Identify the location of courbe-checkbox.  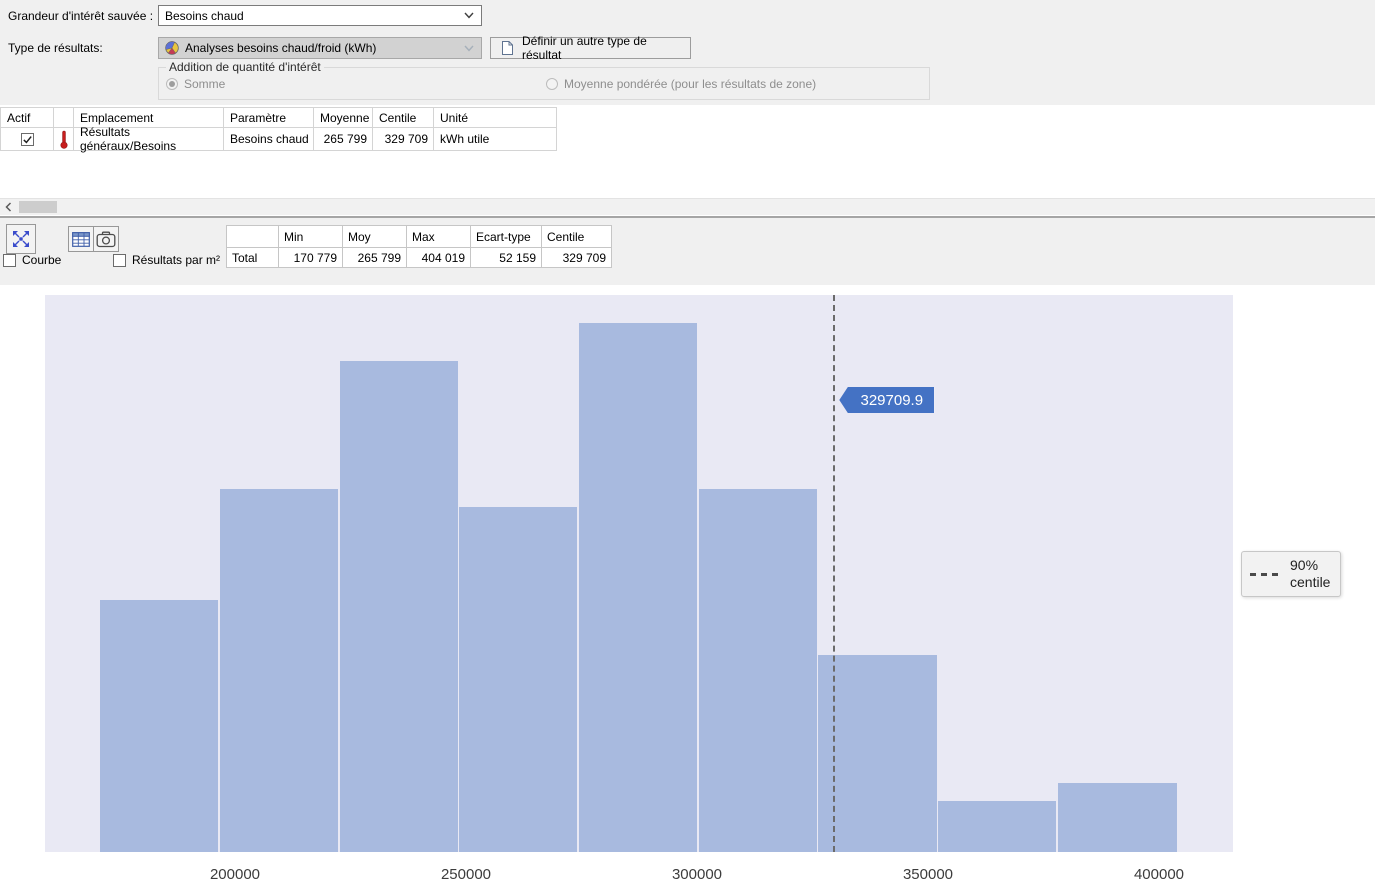
(9, 260).